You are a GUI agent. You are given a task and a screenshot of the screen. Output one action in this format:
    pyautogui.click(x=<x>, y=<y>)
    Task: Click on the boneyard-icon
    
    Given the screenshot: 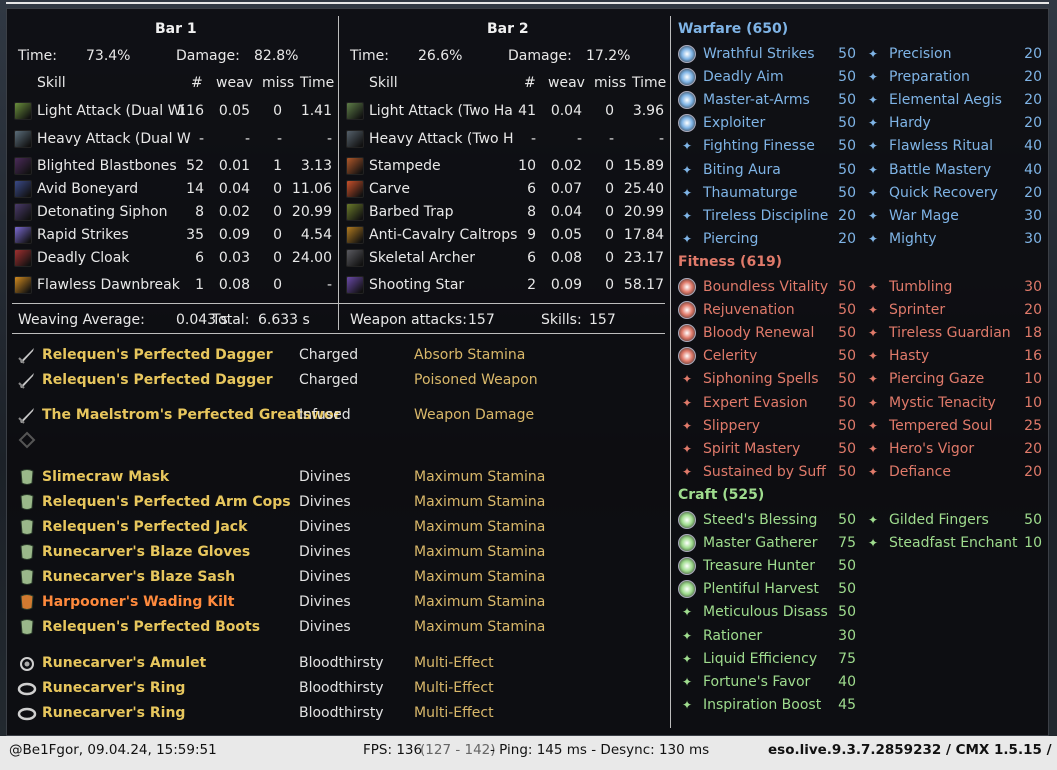 What is the action you would take?
    pyautogui.click(x=23, y=189)
    